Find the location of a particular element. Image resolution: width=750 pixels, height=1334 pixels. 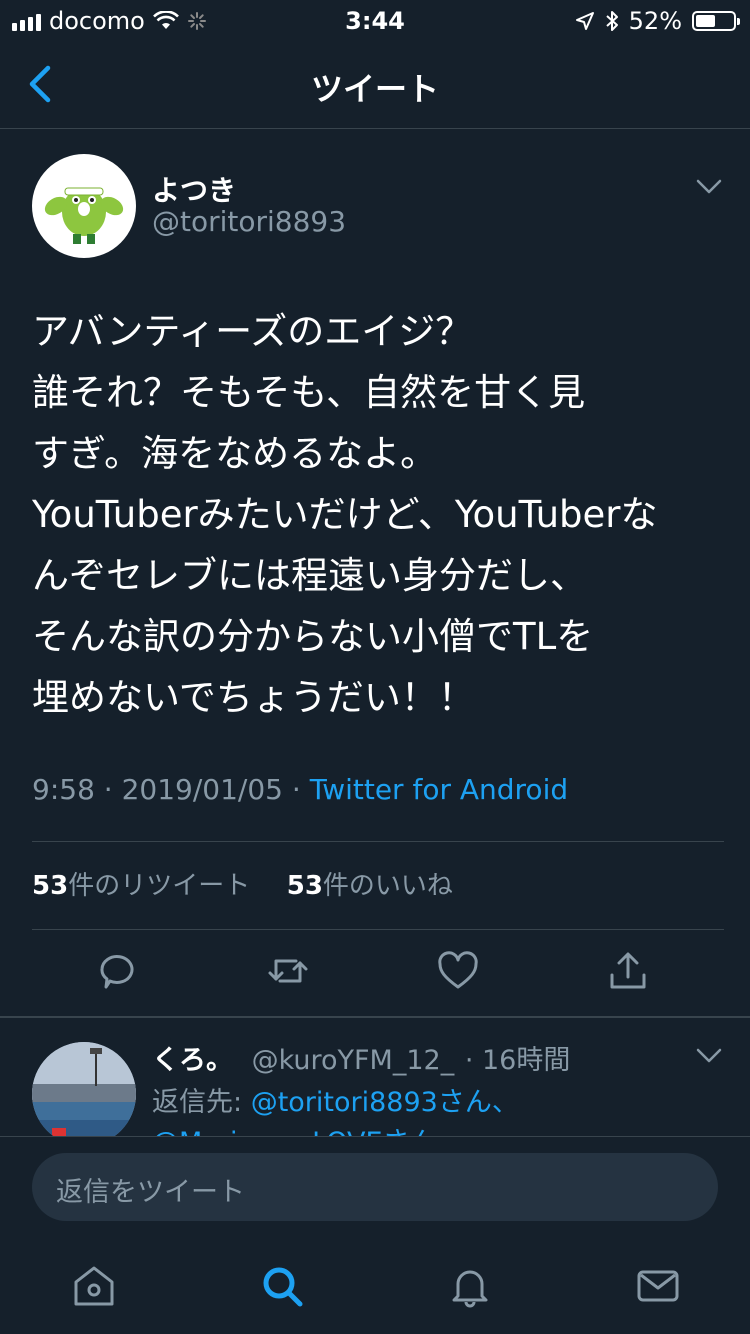

tweet-source-link: Twitter for Android is located at coordinates (439, 789).